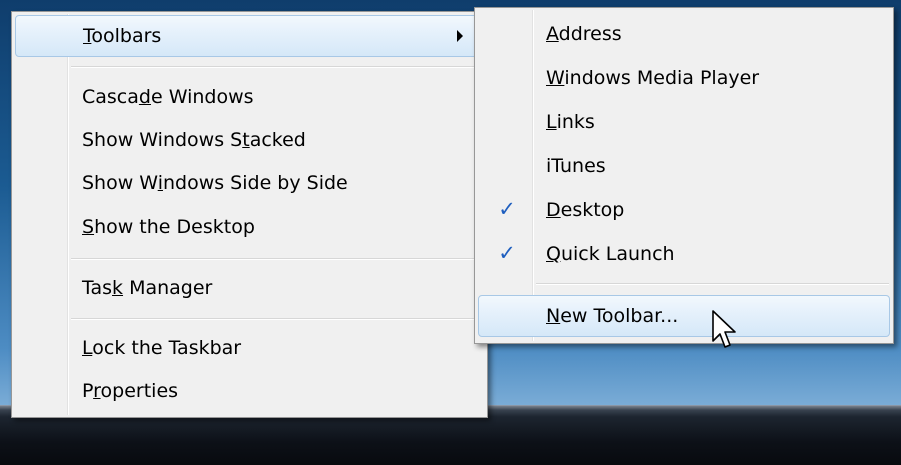 The width and height of the screenshot is (901, 465). I want to click on menu-item-show-windows-side-by-side: Show Windows Side by Side, so click(249, 183).